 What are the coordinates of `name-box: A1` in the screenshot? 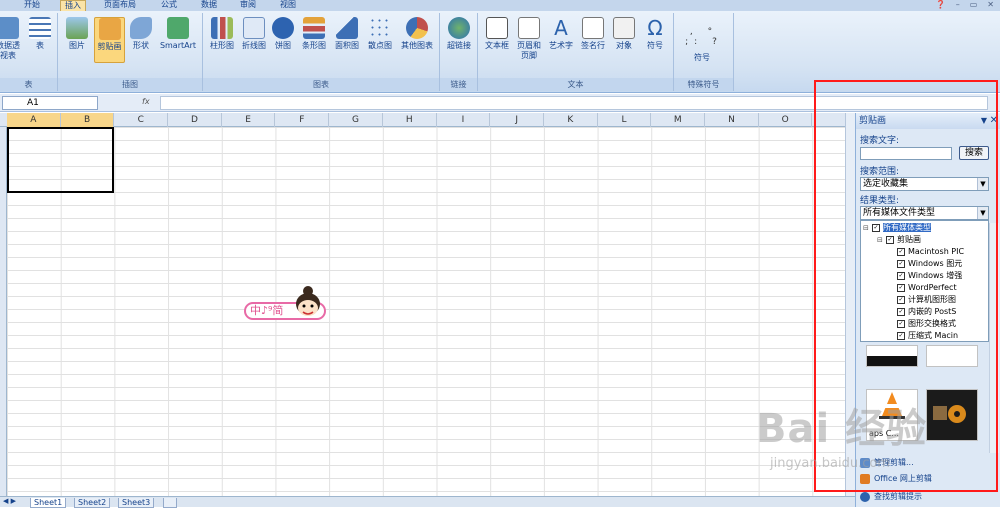 It's located at (50, 103).